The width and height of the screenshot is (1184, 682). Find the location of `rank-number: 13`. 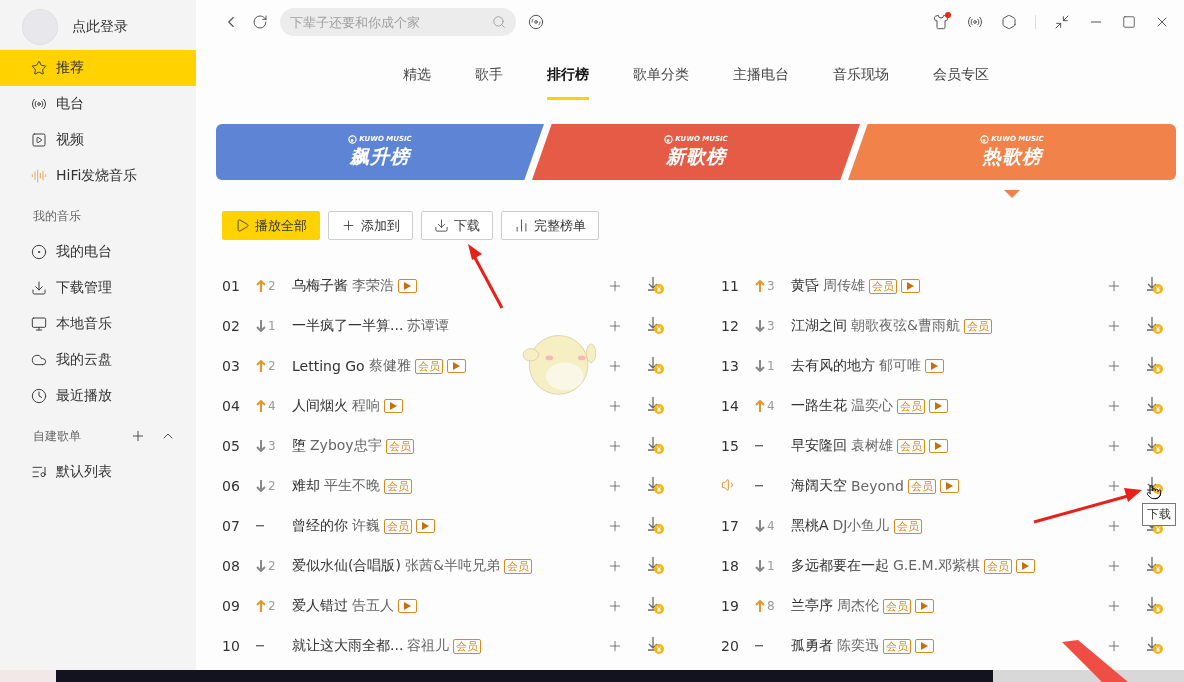

rank-number: 13 is located at coordinates (730, 366).